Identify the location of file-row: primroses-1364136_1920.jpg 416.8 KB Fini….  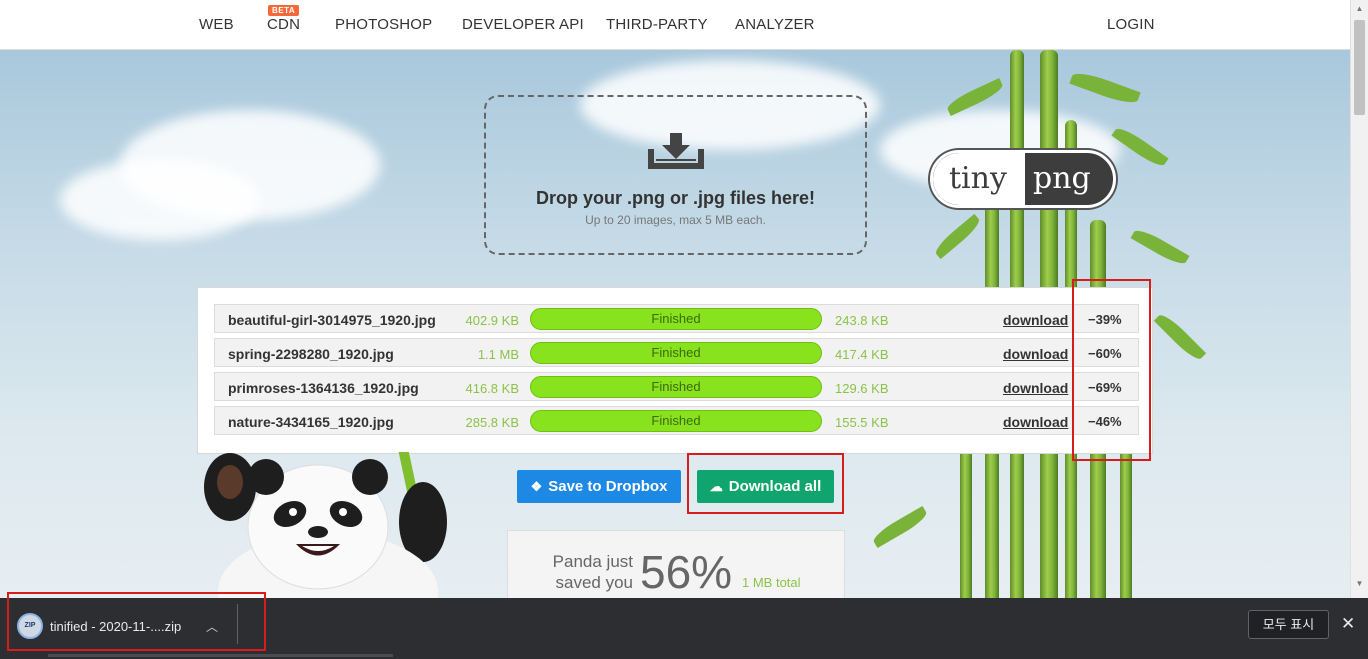
(676, 386).